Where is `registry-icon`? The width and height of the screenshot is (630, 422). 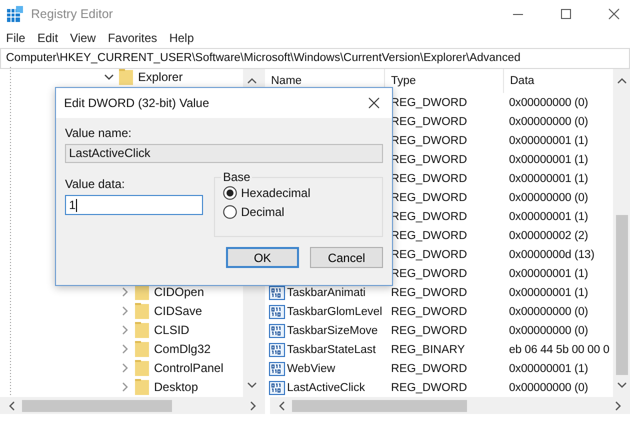
registry-icon is located at coordinates (15, 14).